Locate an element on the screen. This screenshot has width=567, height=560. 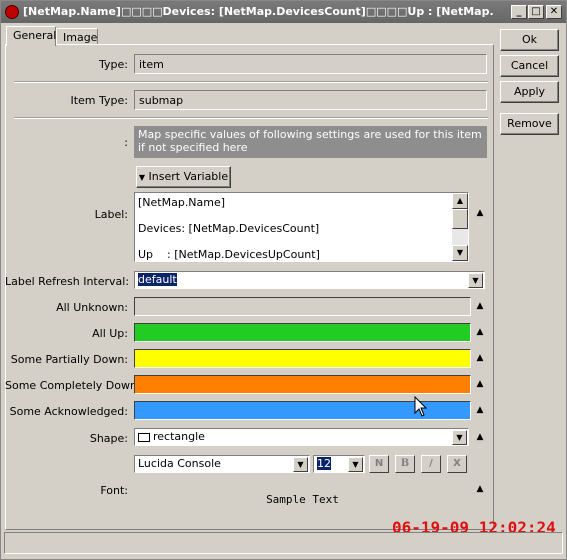
scroll-thumb is located at coordinates (460, 219).